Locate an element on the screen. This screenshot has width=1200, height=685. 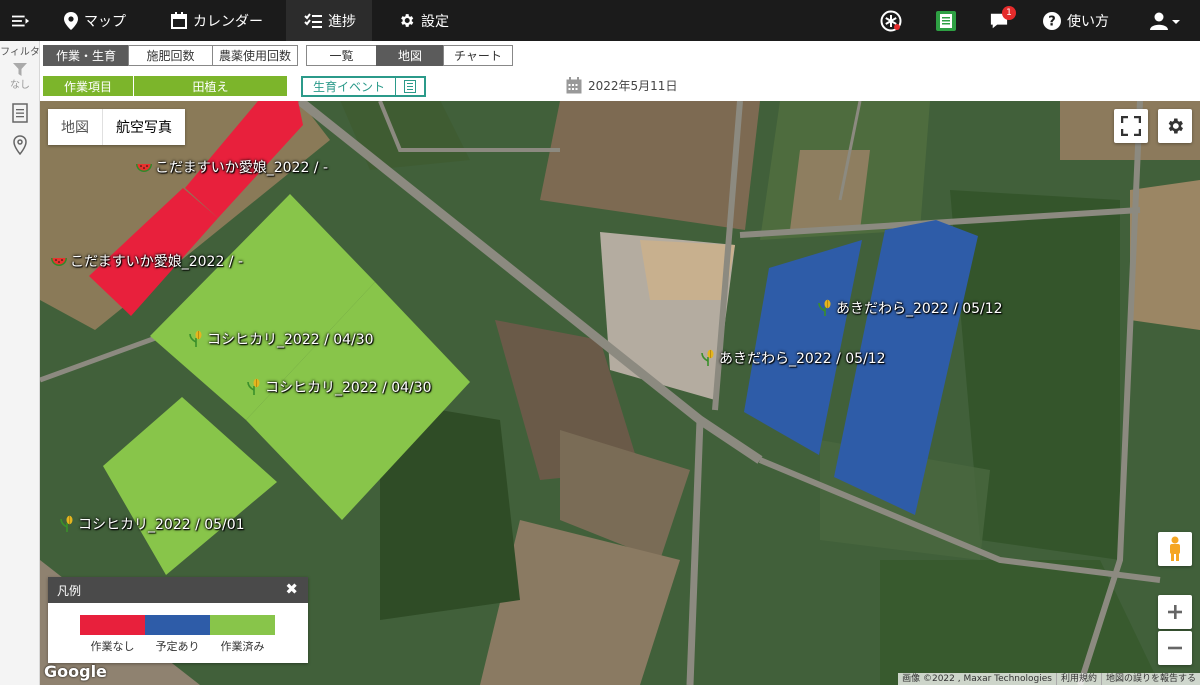
map-type-roadmap: 地図 is located at coordinates (75, 127).